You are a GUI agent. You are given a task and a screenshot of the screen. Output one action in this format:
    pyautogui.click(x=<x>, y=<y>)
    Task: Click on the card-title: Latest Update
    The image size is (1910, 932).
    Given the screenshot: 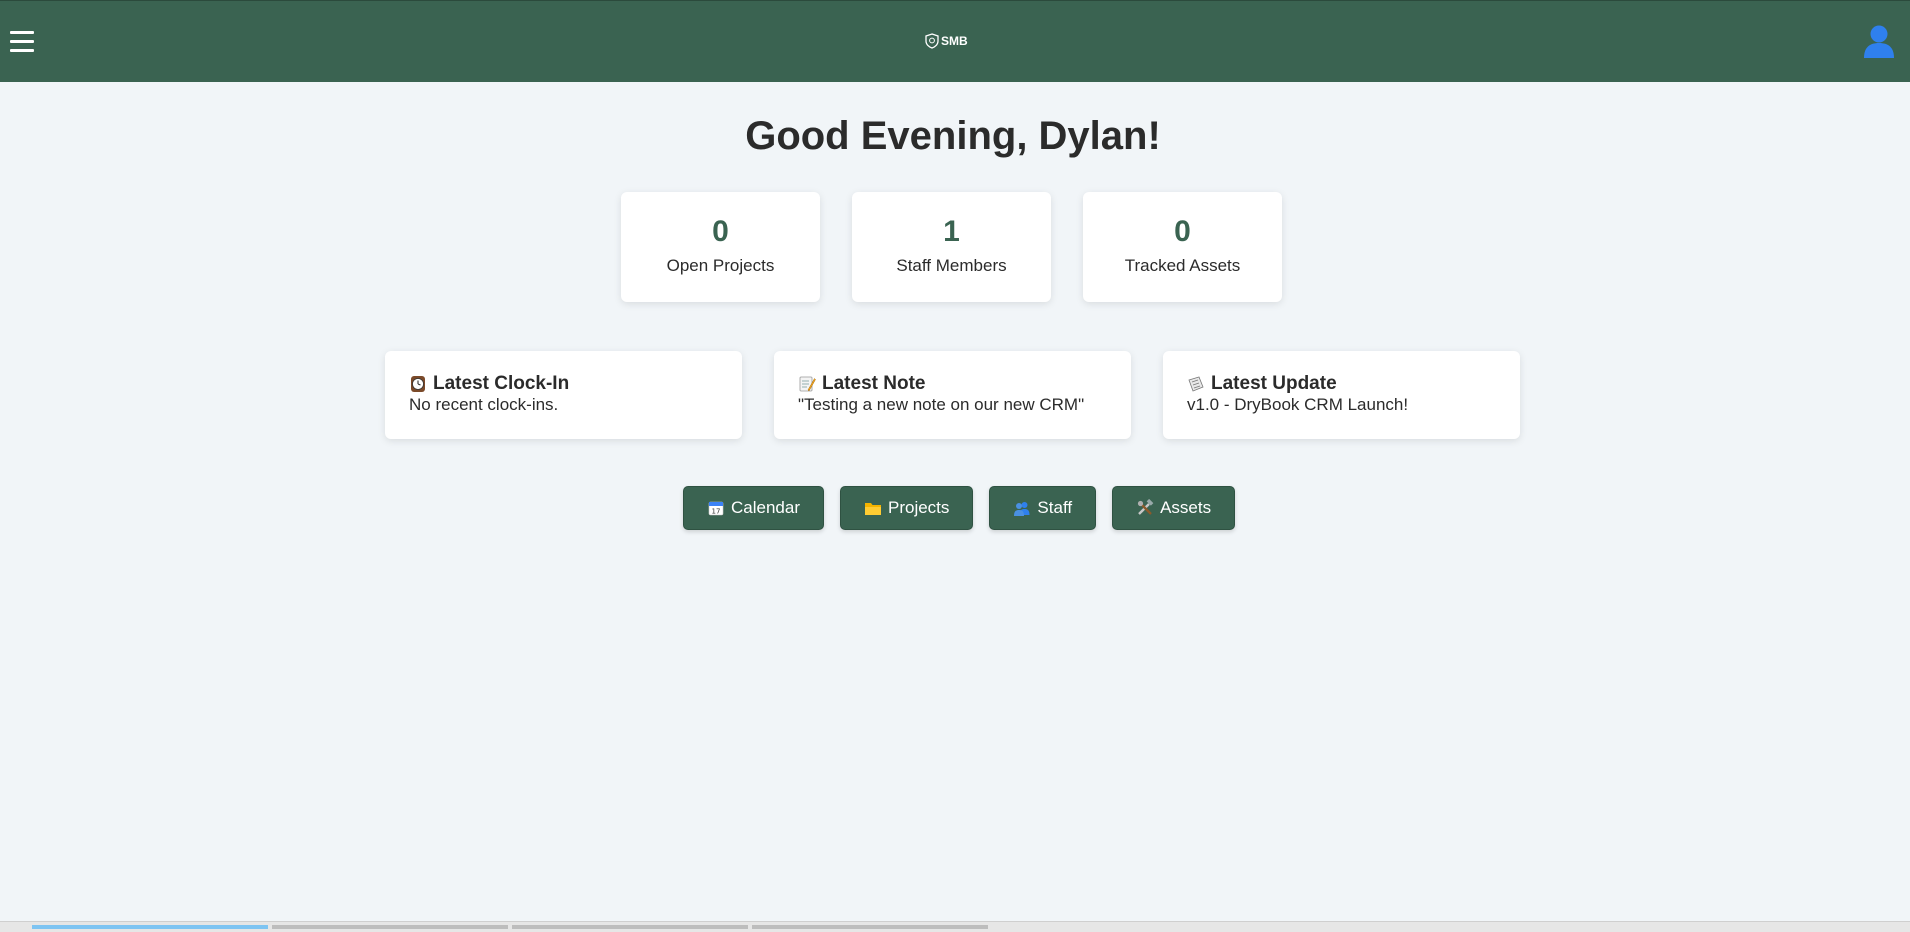 What is the action you would take?
    pyautogui.click(x=1341, y=384)
    